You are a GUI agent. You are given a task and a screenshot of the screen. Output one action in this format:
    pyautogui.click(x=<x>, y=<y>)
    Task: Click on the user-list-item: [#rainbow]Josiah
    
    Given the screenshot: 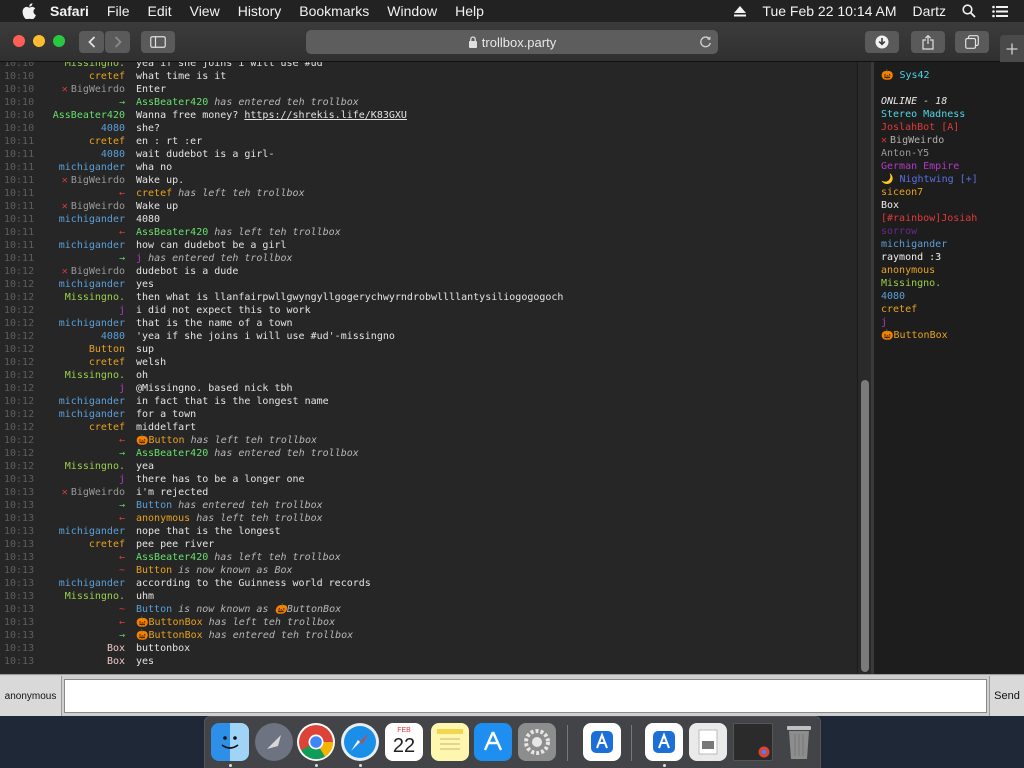 What is the action you would take?
    pyautogui.click(x=929, y=218)
    